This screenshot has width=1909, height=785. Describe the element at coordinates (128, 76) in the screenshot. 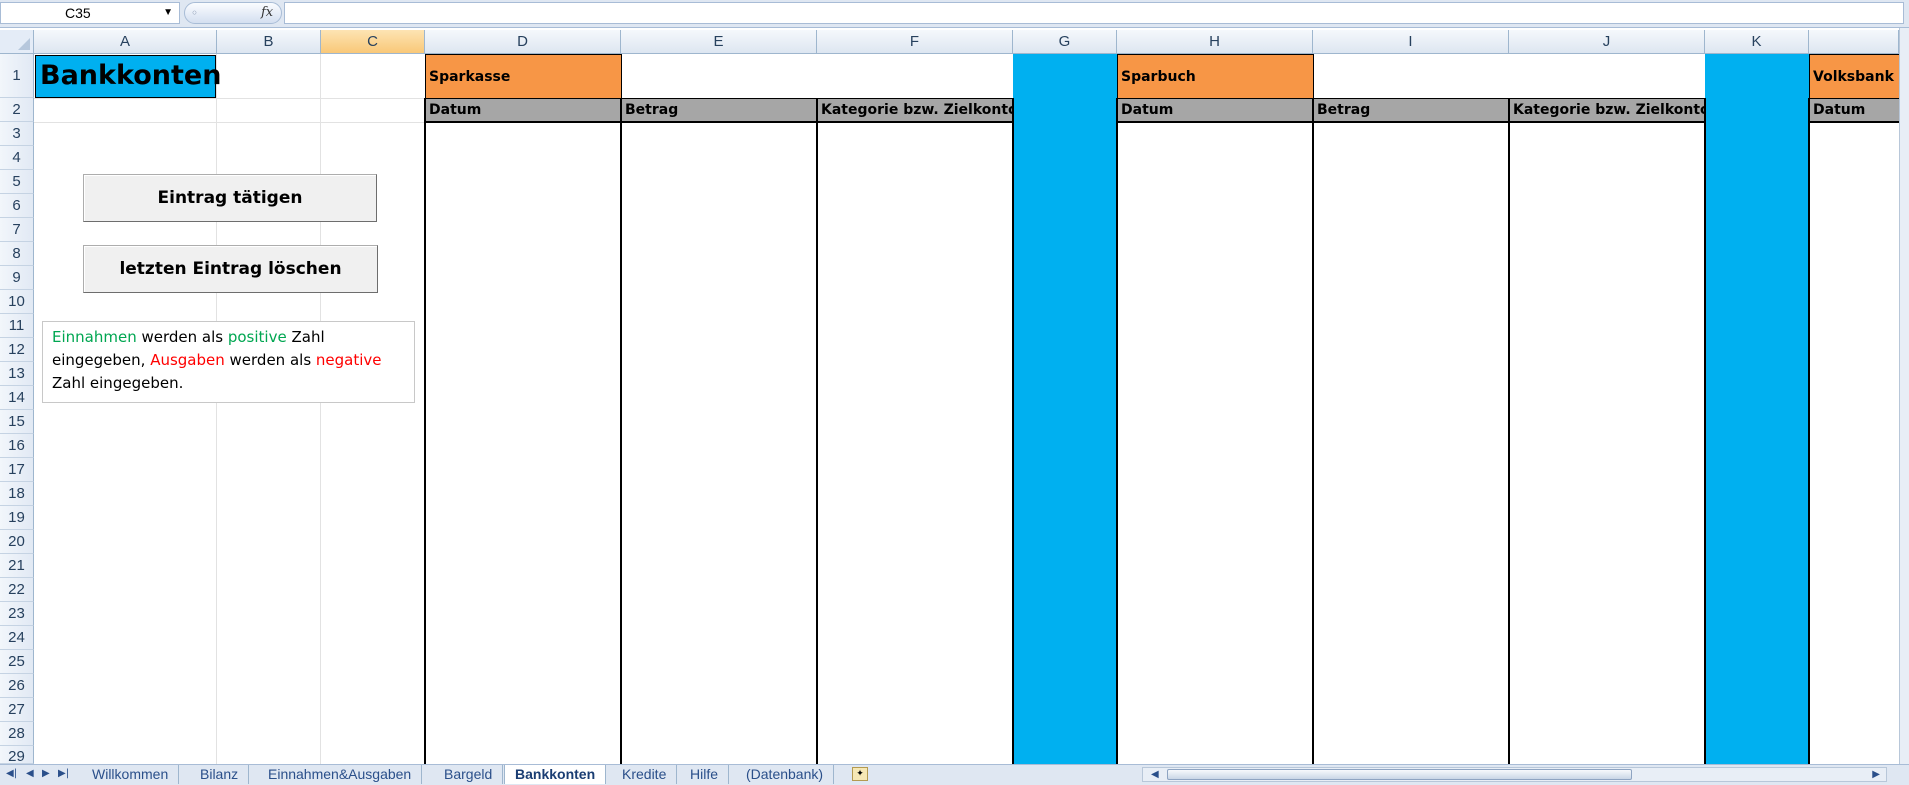

I see `page-title: Bankkonten` at that location.